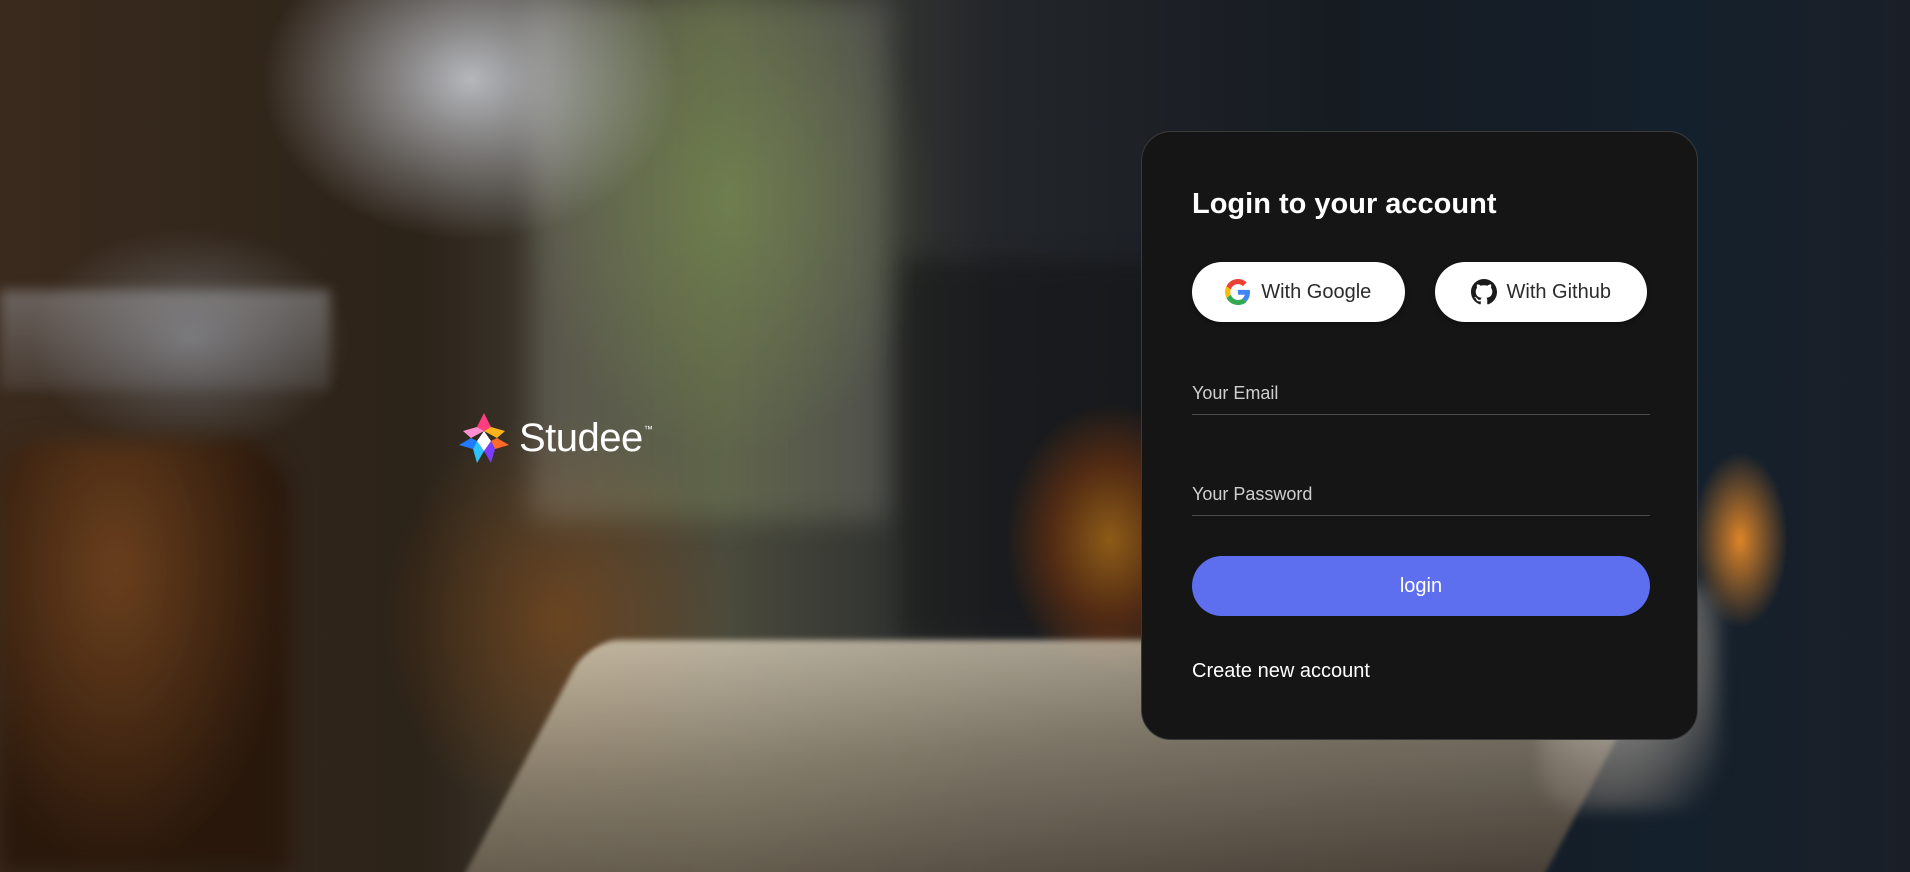 This screenshot has width=1910, height=872. Describe the element at coordinates (165, 340) in the screenshot. I see `background-window` at that location.